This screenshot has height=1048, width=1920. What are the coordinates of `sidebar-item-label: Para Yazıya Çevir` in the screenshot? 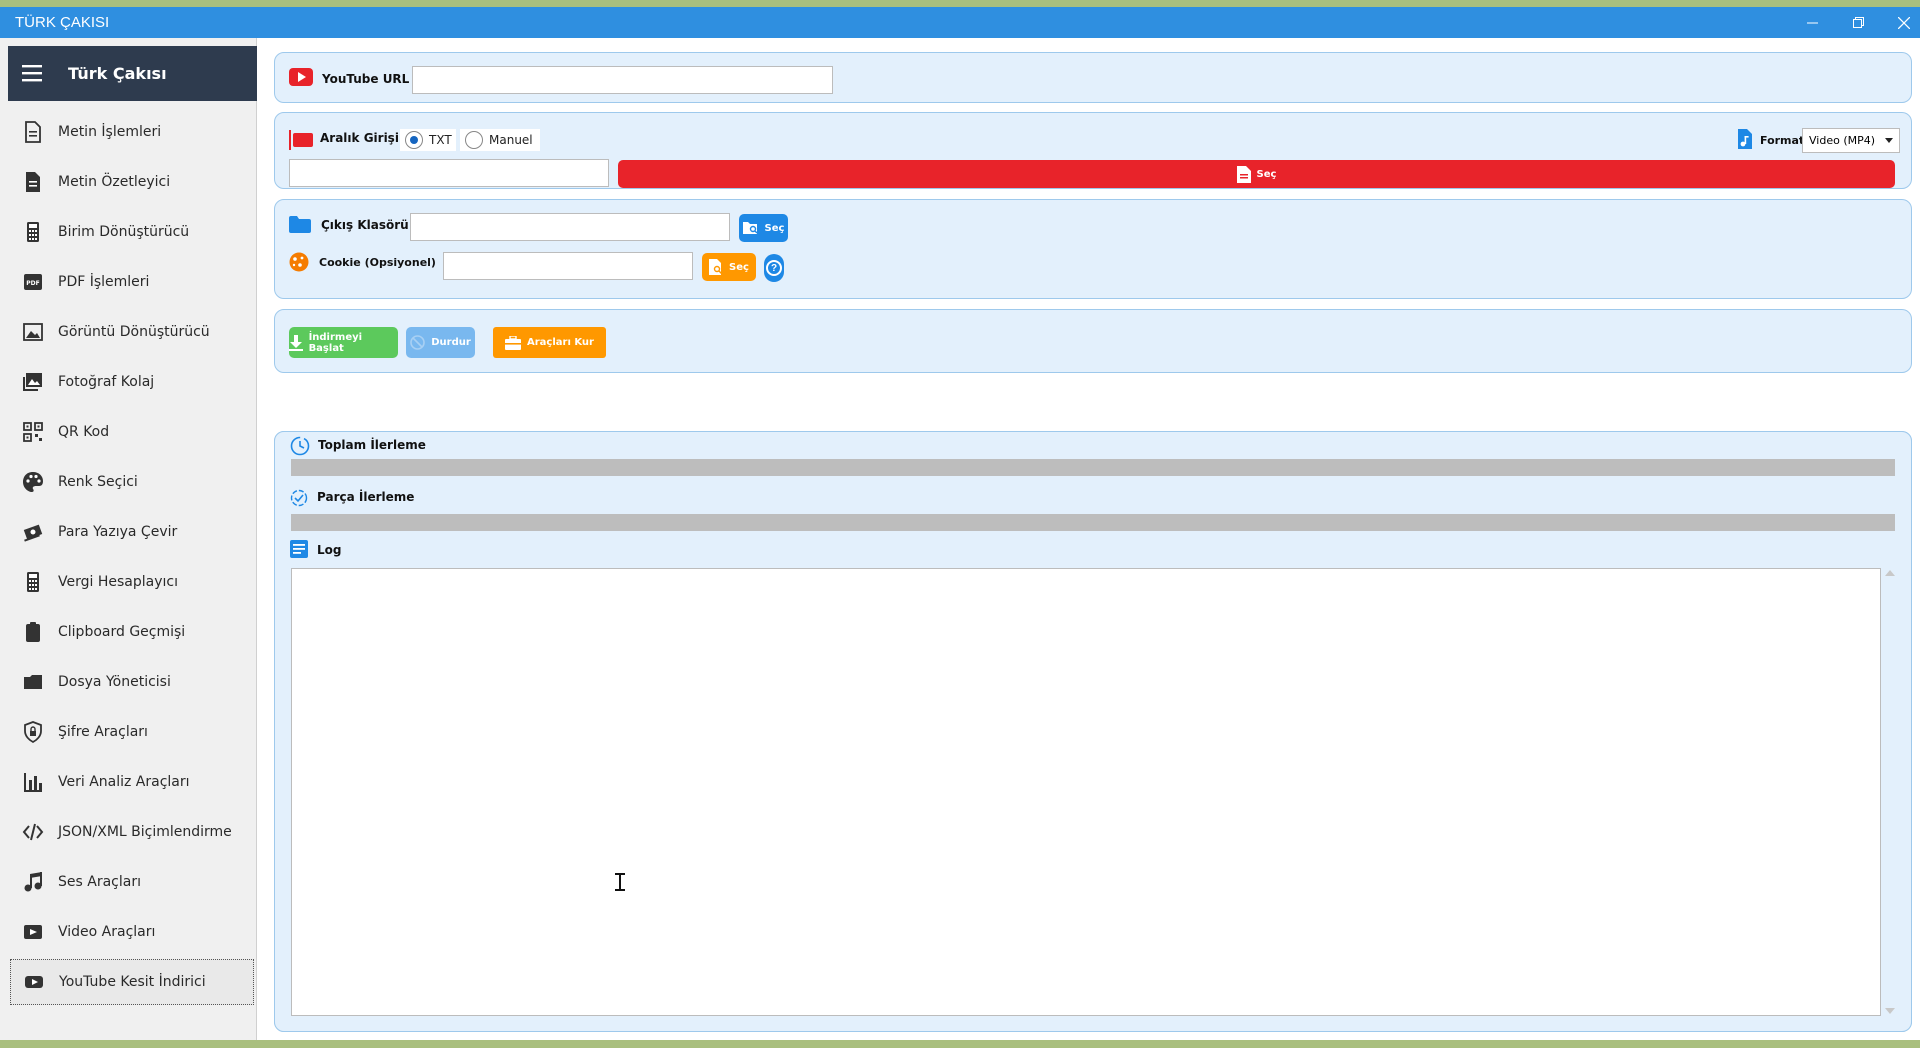 It's located at (118, 532).